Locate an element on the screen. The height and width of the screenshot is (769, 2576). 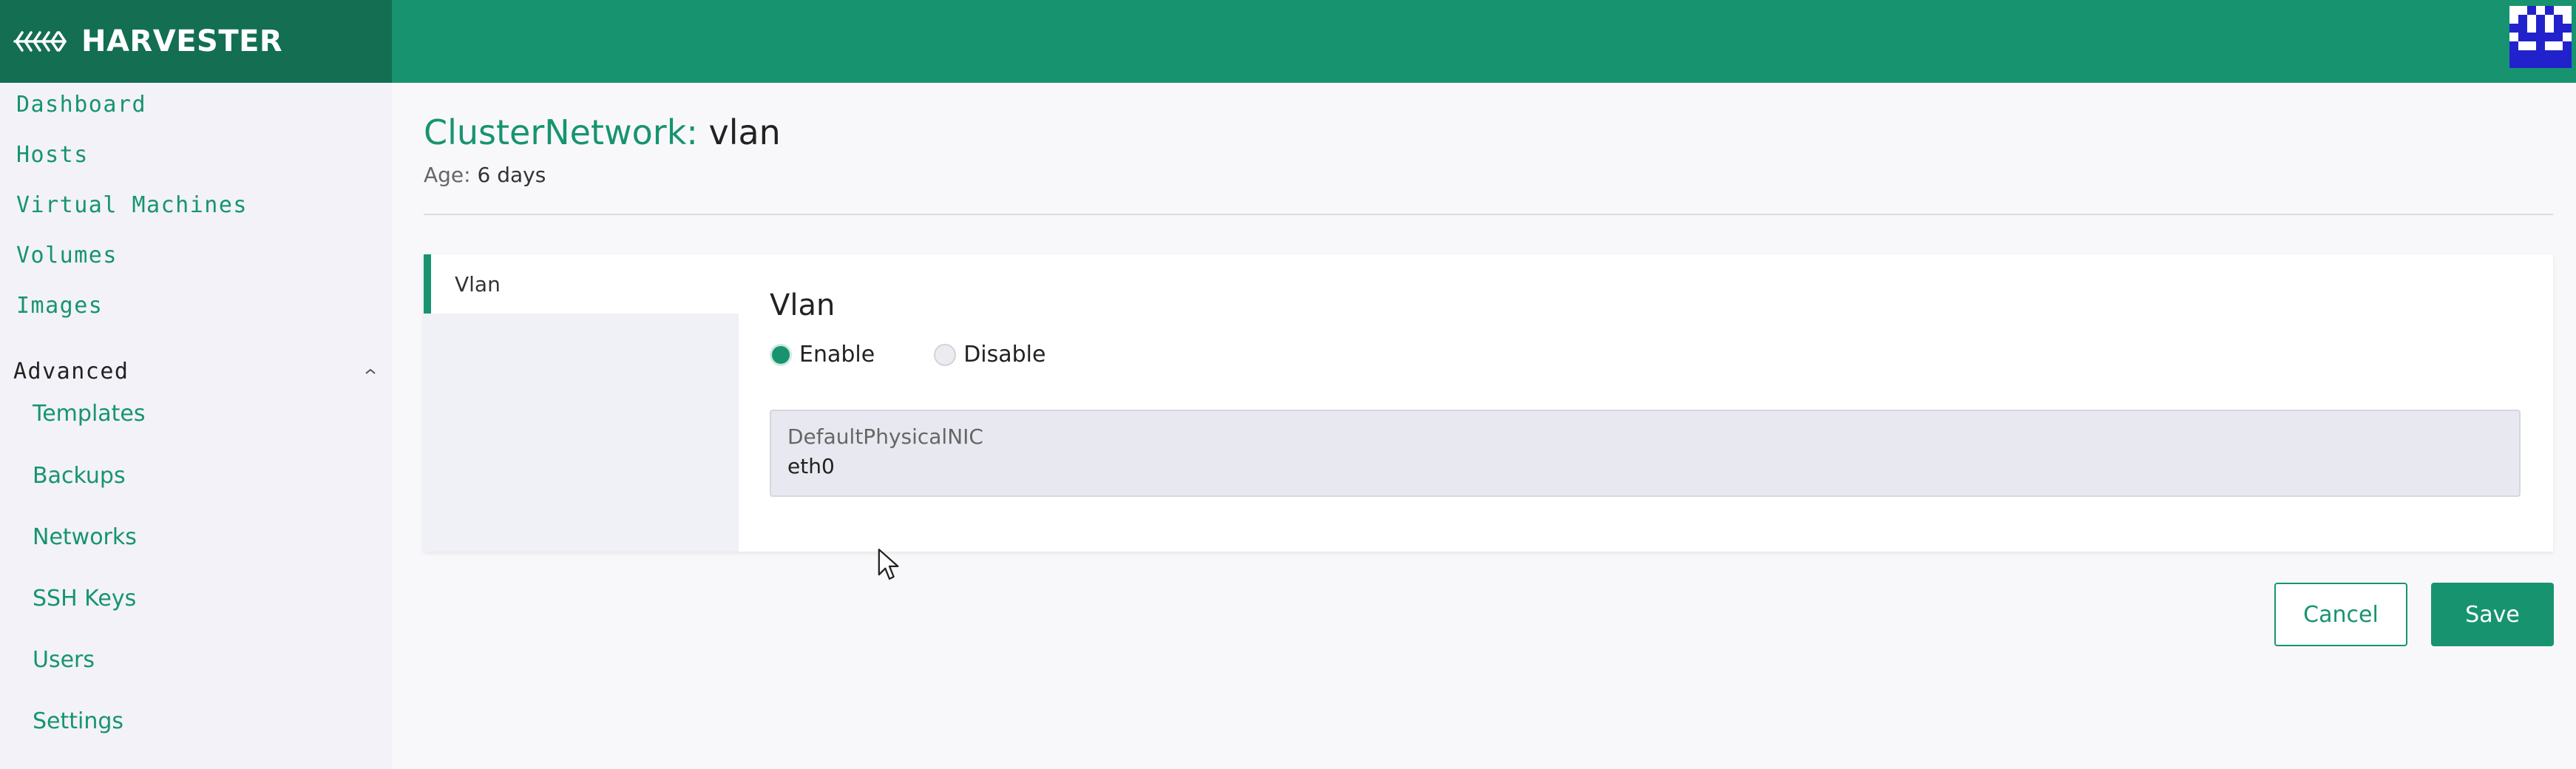
default-physical-nic-field: DefaultPhysicalNIC eth0 is located at coordinates (1645, 453).